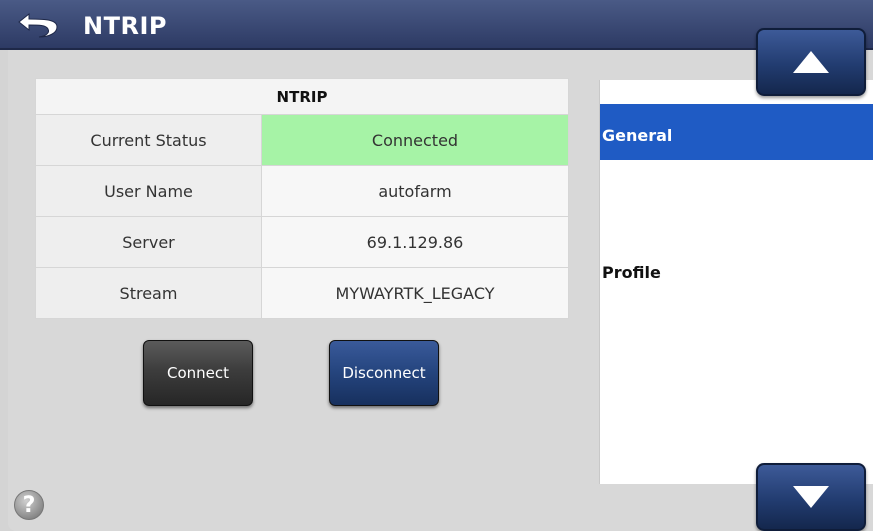 The image size is (873, 531). What do you see at coordinates (148, 191) in the screenshot?
I see `username-label: User Name` at bounding box center [148, 191].